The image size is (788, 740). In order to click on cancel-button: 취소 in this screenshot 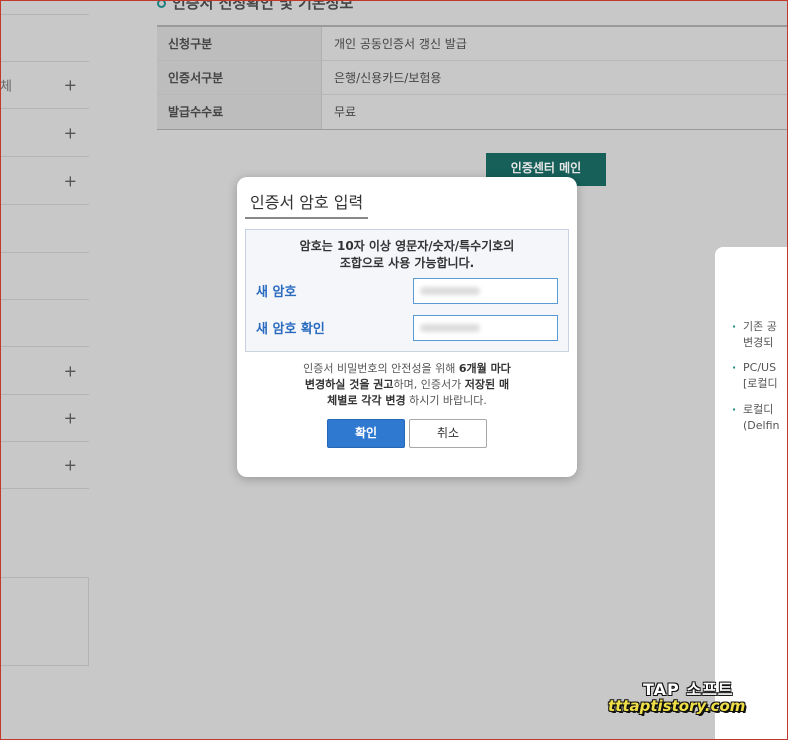, I will do `click(448, 433)`.